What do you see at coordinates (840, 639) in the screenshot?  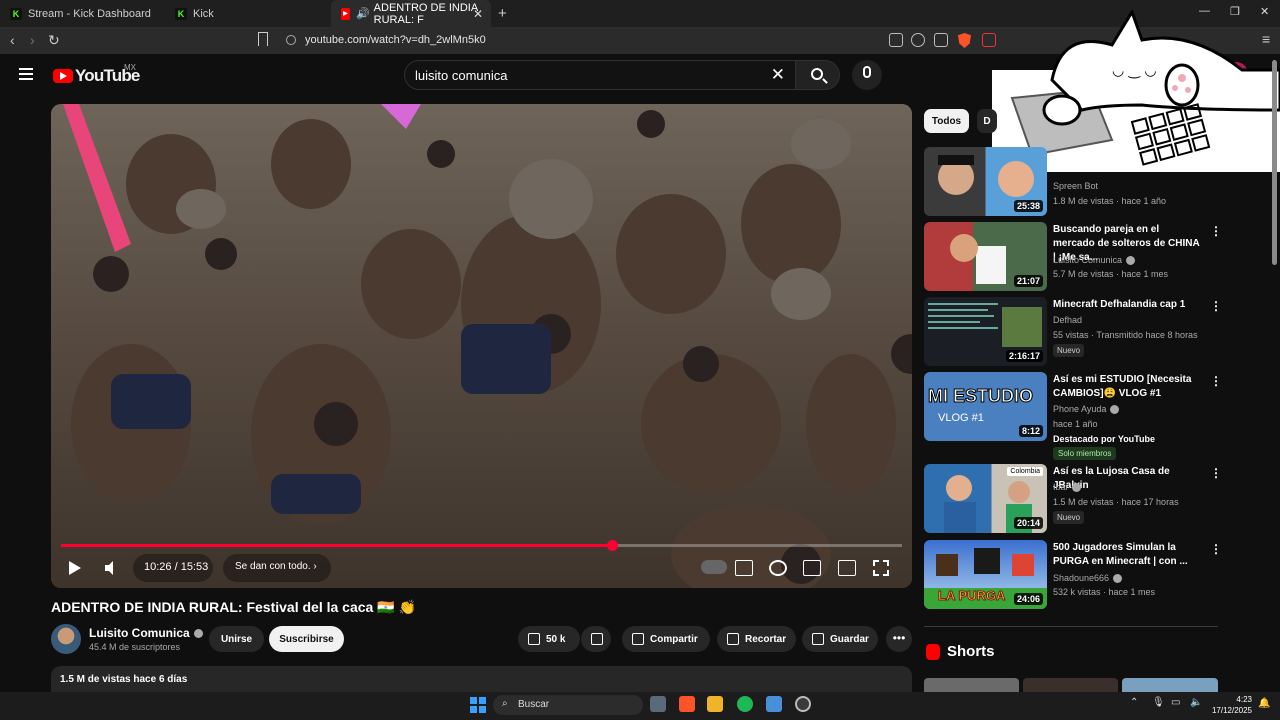 I see `save-button: Guardar` at bounding box center [840, 639].